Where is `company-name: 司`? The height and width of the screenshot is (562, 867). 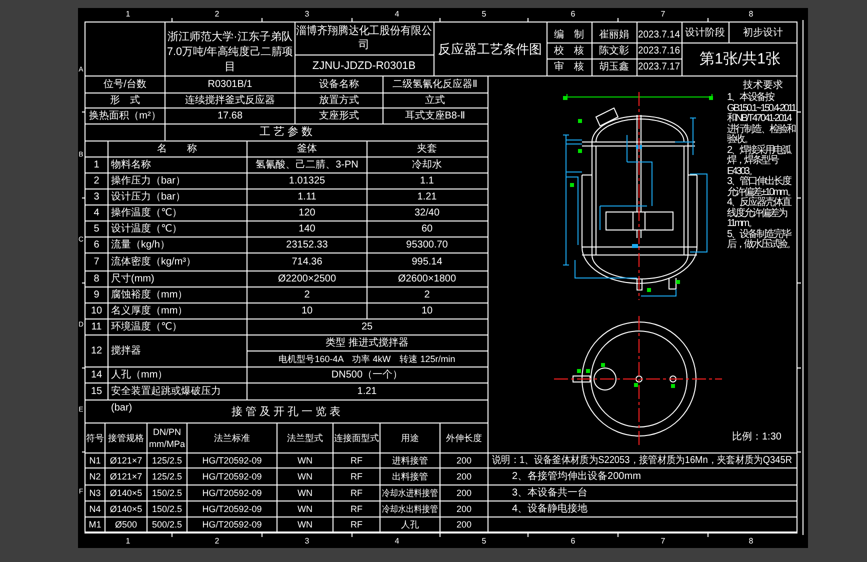
company-name: 司 is located at coordinates (364, 45).